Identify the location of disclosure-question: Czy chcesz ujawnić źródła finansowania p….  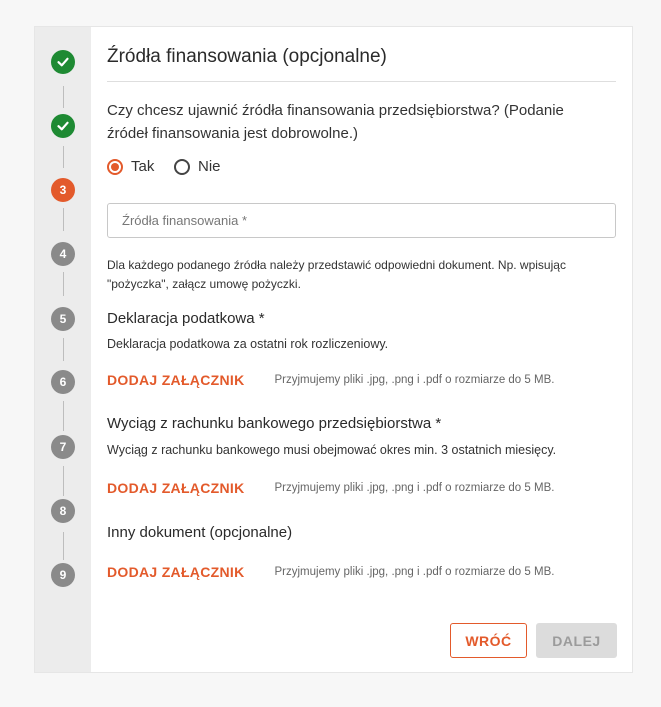
(335, 122).